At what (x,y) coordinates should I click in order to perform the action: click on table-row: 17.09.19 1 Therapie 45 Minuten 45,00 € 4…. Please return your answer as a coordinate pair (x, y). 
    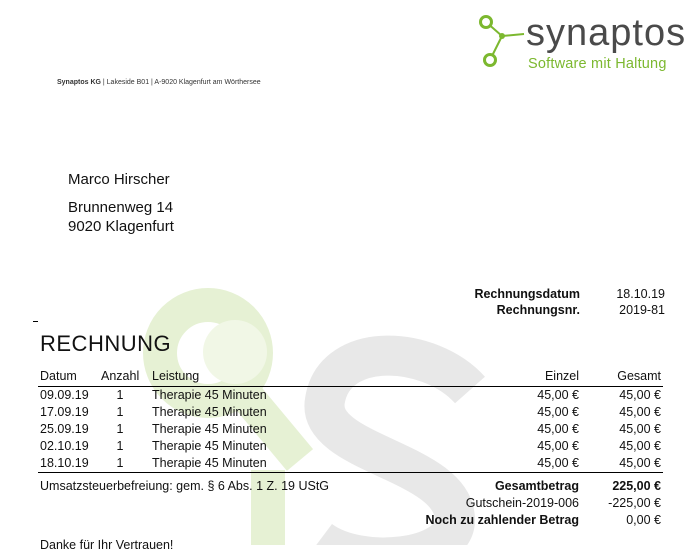
    Looking at the image, I should click on (350, 412).